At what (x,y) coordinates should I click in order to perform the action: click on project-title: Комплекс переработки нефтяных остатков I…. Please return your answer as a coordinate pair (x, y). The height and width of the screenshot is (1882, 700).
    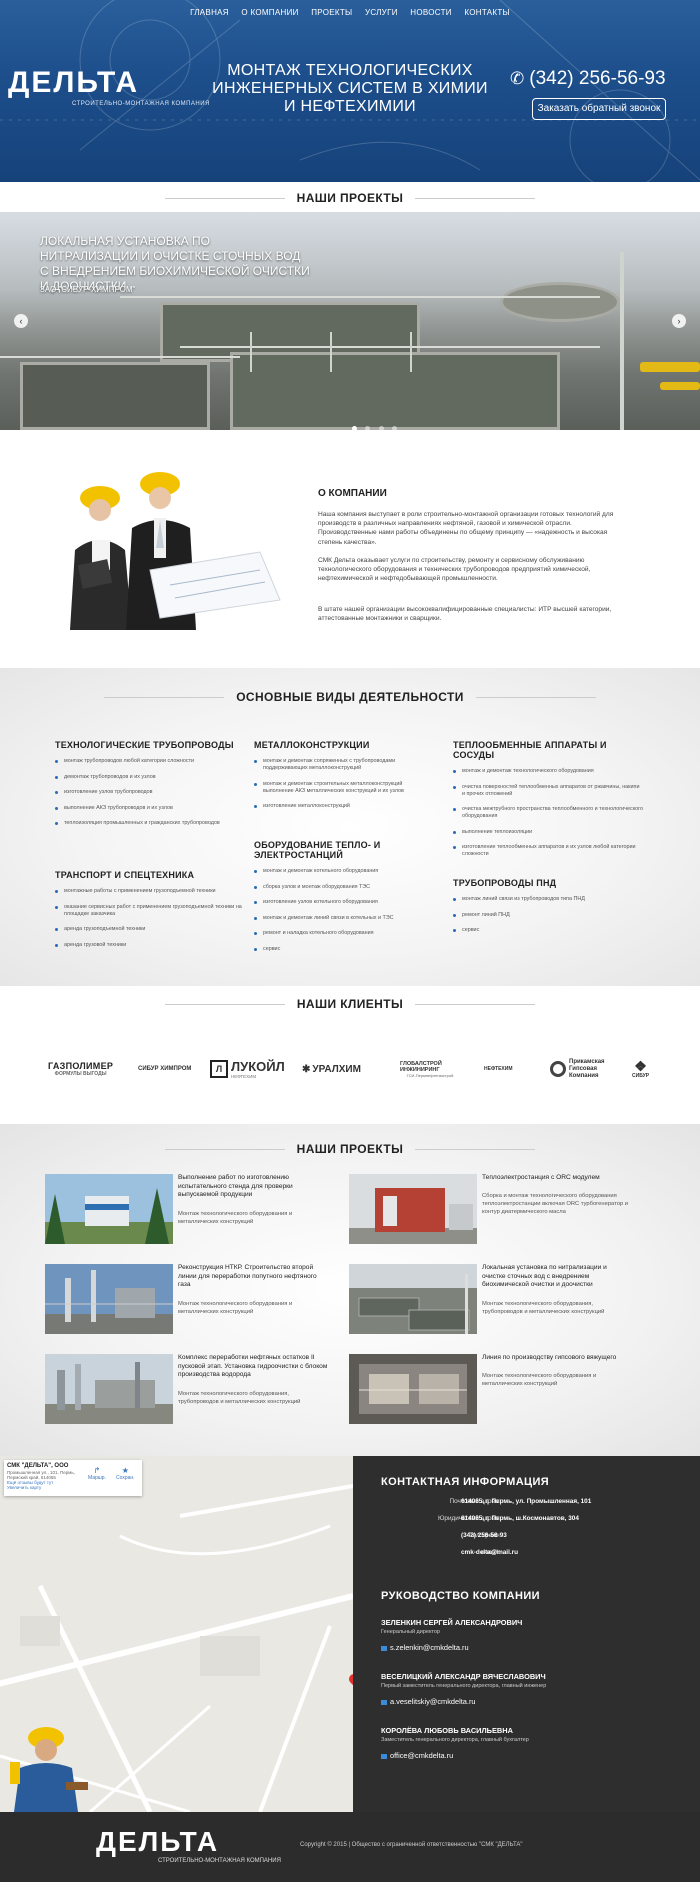
    Looking at the image, I should click on (253, 1366).